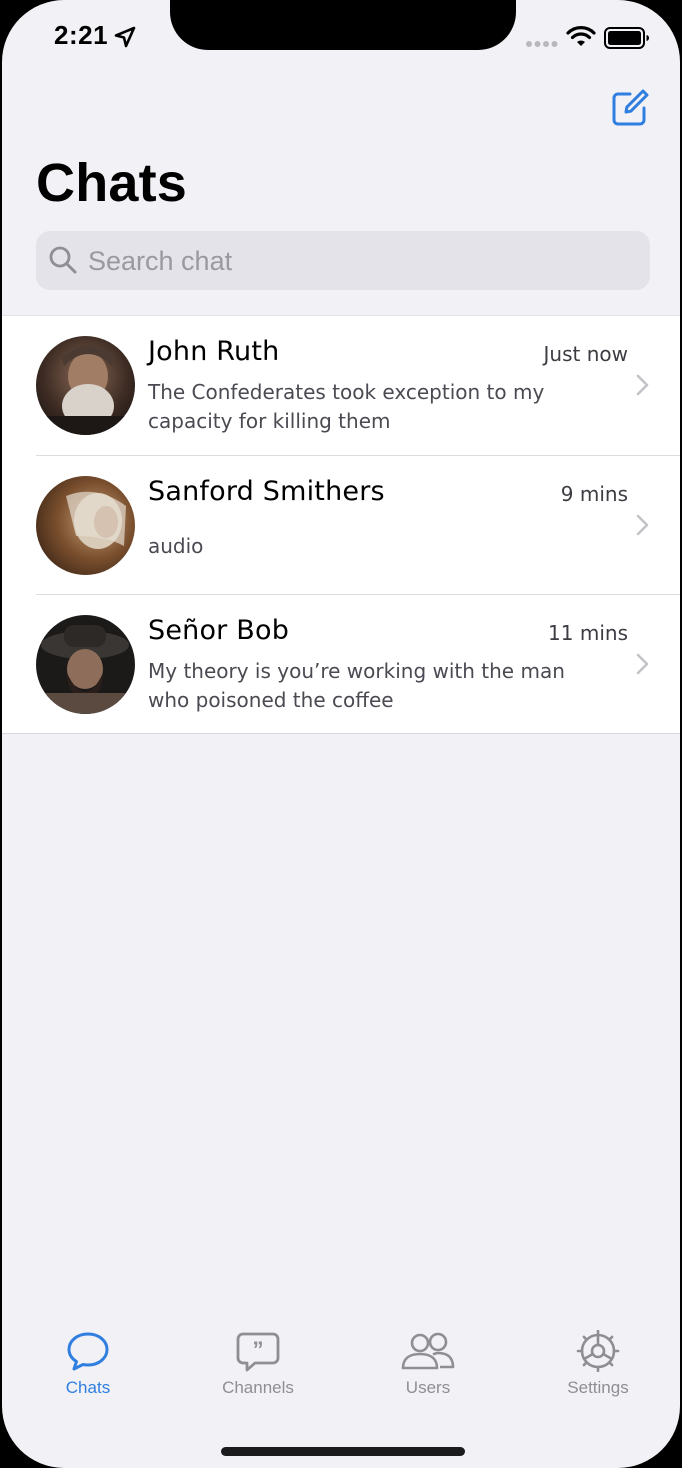 This screenshot has height=1468, width=682. I want to click on chat-time: Just now, so click(585, 354).